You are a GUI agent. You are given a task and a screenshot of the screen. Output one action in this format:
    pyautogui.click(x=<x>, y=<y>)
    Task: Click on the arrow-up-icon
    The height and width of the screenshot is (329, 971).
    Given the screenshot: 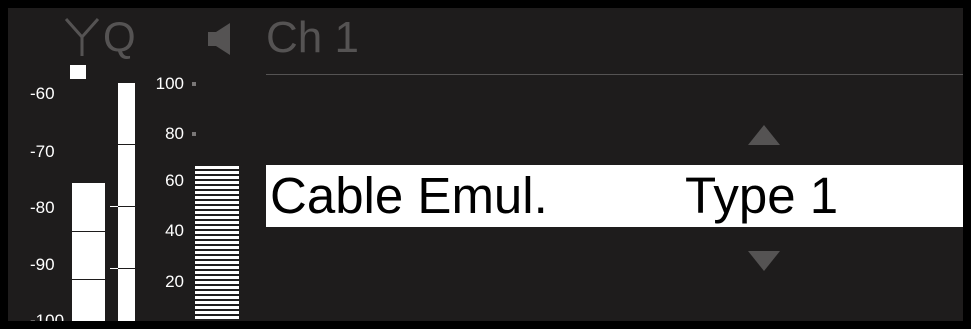 What is the action you would take?
    pyautogui.click(x=764, y=135)
    